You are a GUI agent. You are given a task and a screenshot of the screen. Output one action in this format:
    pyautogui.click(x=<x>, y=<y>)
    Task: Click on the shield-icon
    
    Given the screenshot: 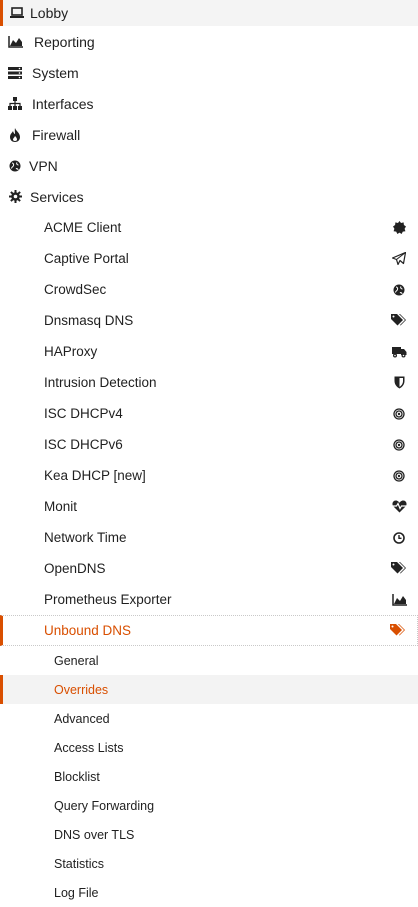 What is the action you would take?
    pyautogui.click(x=399, y=382)
    